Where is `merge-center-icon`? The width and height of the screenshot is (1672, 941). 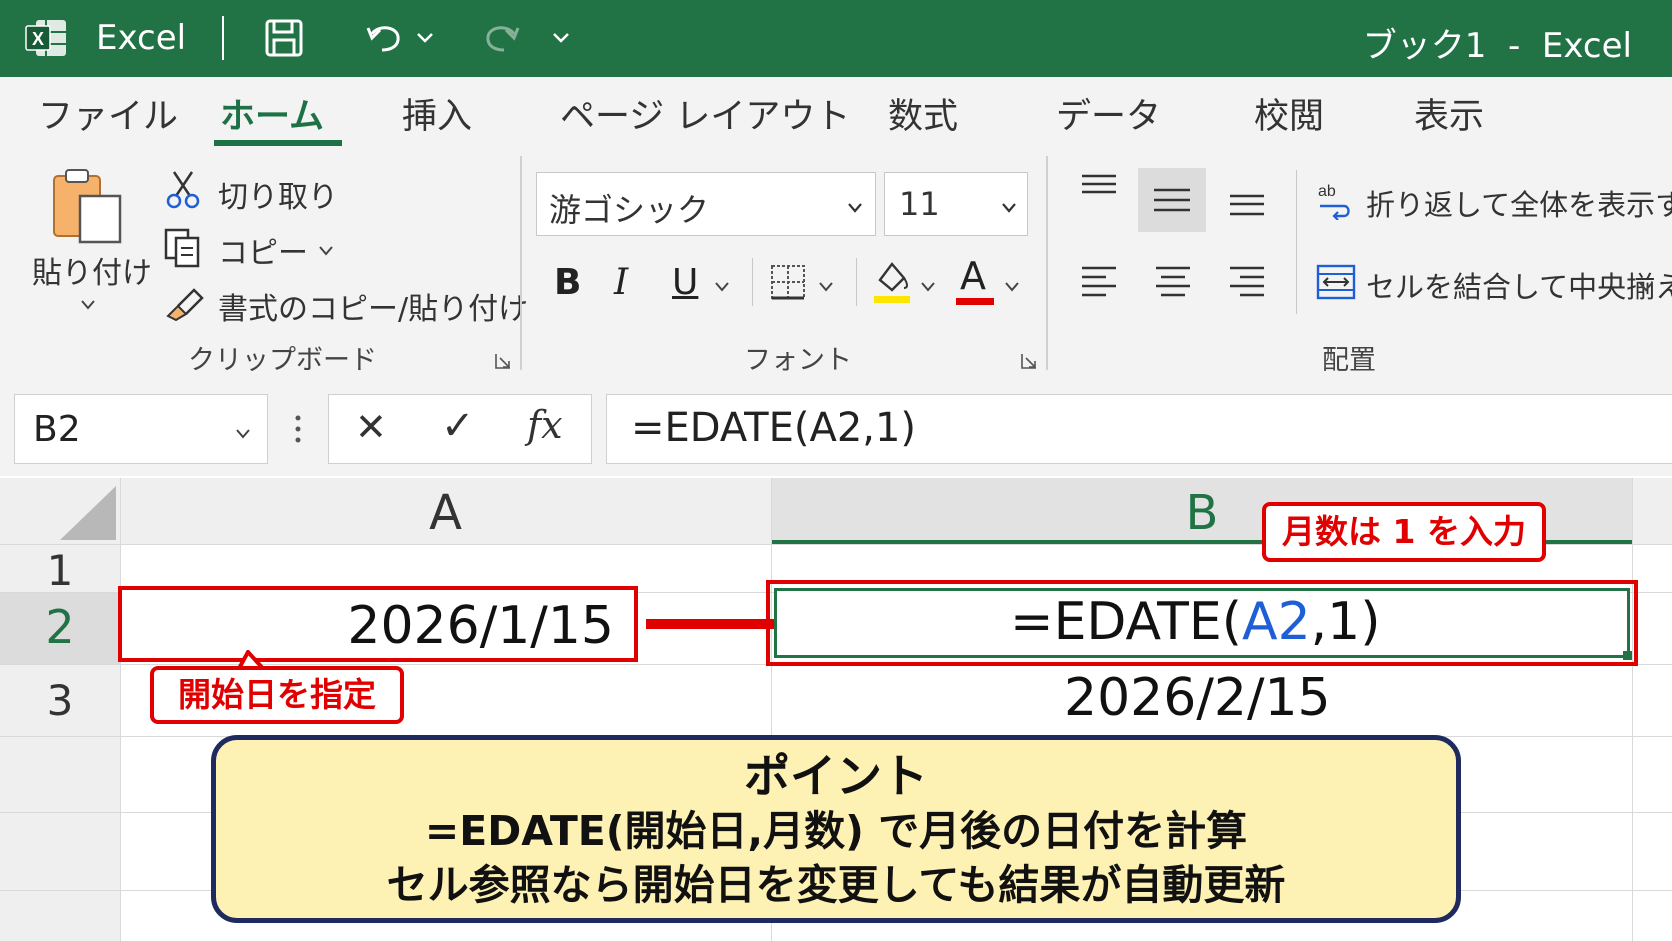
merge-center-icon is located at coordinates (1336, 282).